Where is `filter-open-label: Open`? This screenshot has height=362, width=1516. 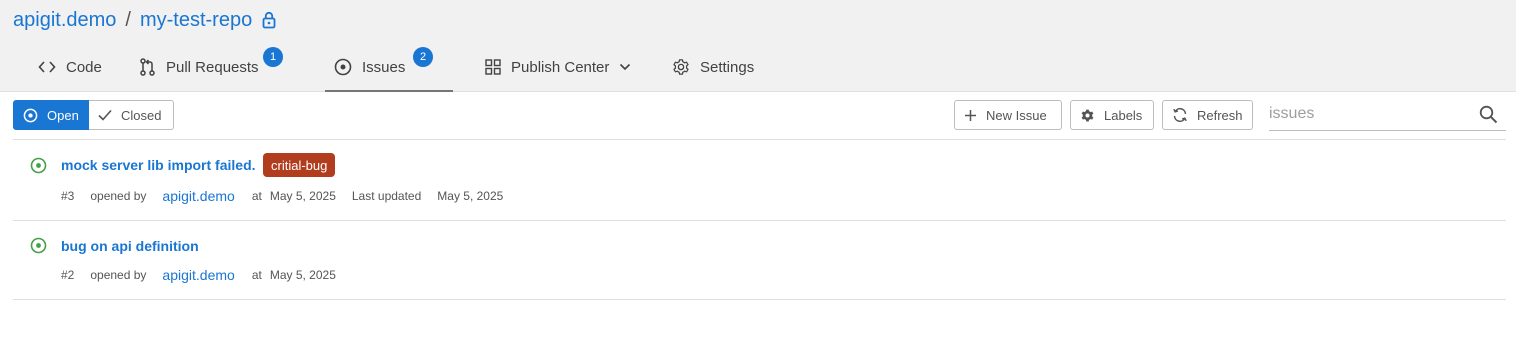
filter-open-label: Open is located at coordinates (63, 115).